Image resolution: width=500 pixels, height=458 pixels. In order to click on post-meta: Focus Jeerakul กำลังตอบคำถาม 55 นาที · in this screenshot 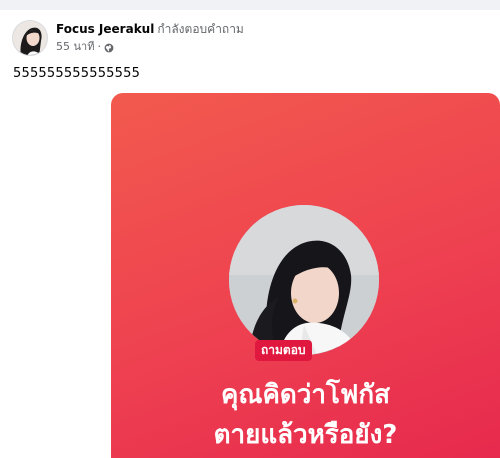, I will do `click(150, 37)`.